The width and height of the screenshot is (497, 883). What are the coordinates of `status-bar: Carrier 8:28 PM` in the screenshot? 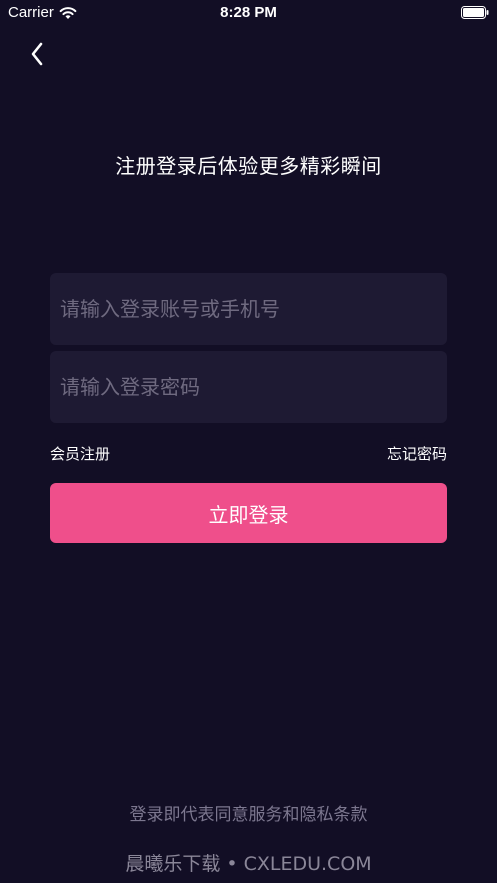 It's located at (248, 13).